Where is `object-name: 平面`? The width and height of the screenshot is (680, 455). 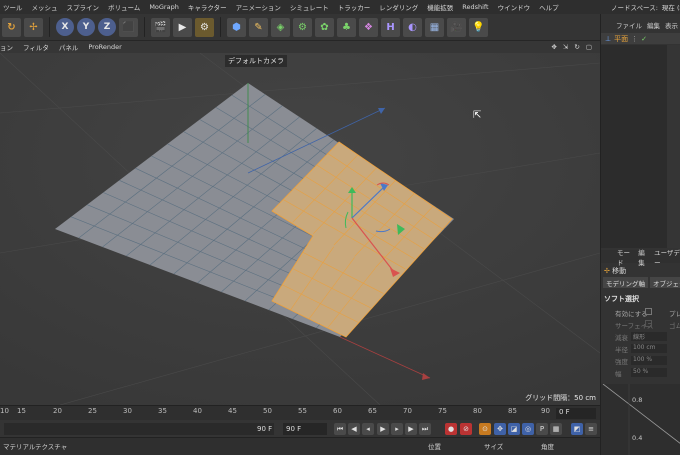 object-name: 平面 is located at coordinates (621, 39).